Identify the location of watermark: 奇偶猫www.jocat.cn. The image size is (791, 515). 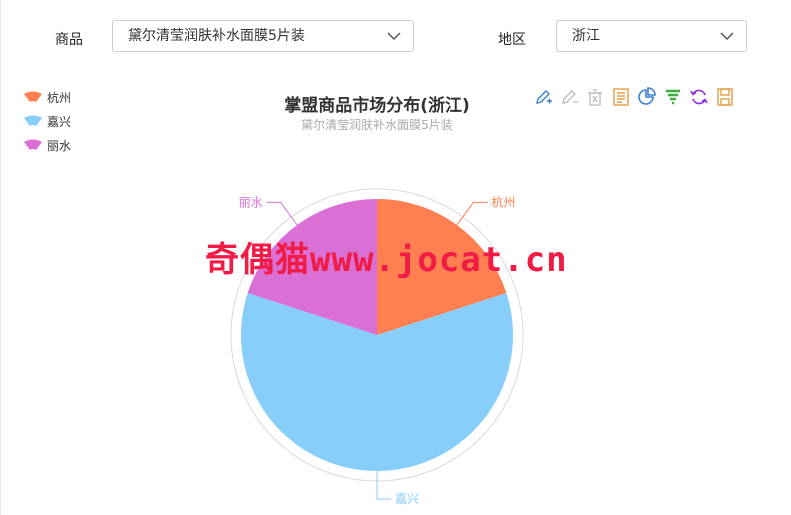
(386, 256).